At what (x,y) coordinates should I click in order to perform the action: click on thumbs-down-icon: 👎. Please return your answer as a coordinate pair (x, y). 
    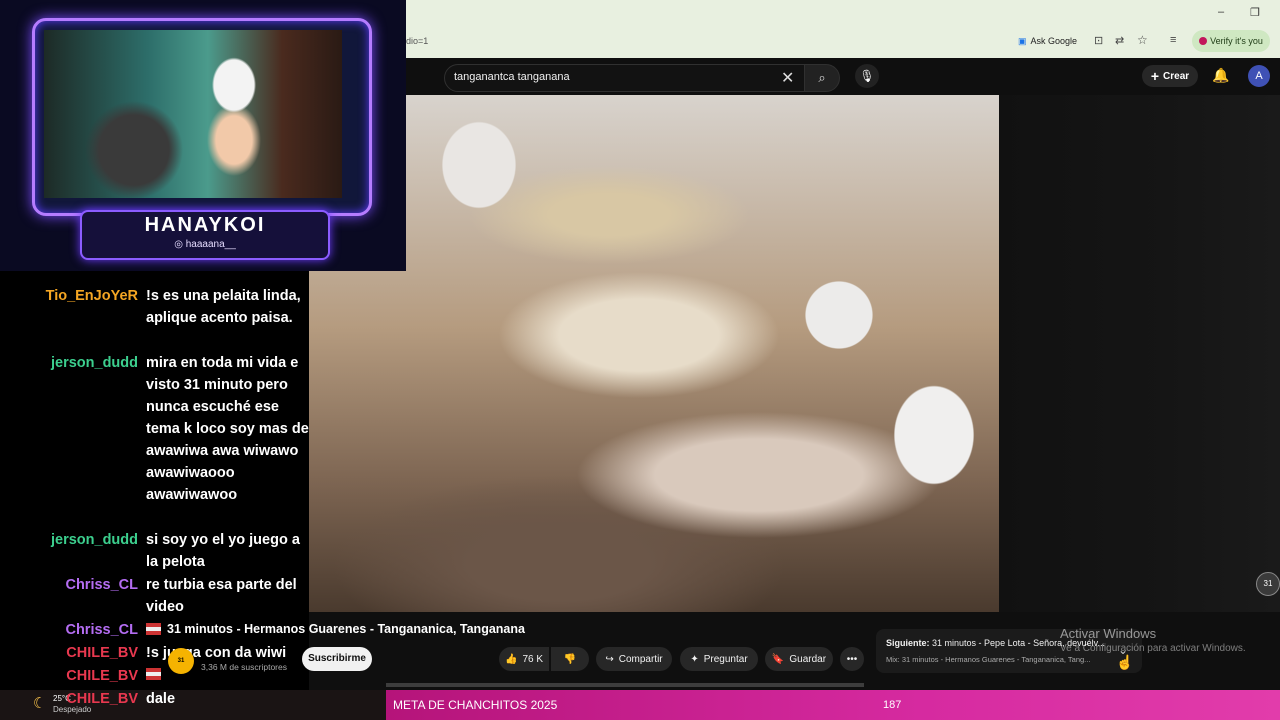
    Looking at the image, I should click on (570, 659).